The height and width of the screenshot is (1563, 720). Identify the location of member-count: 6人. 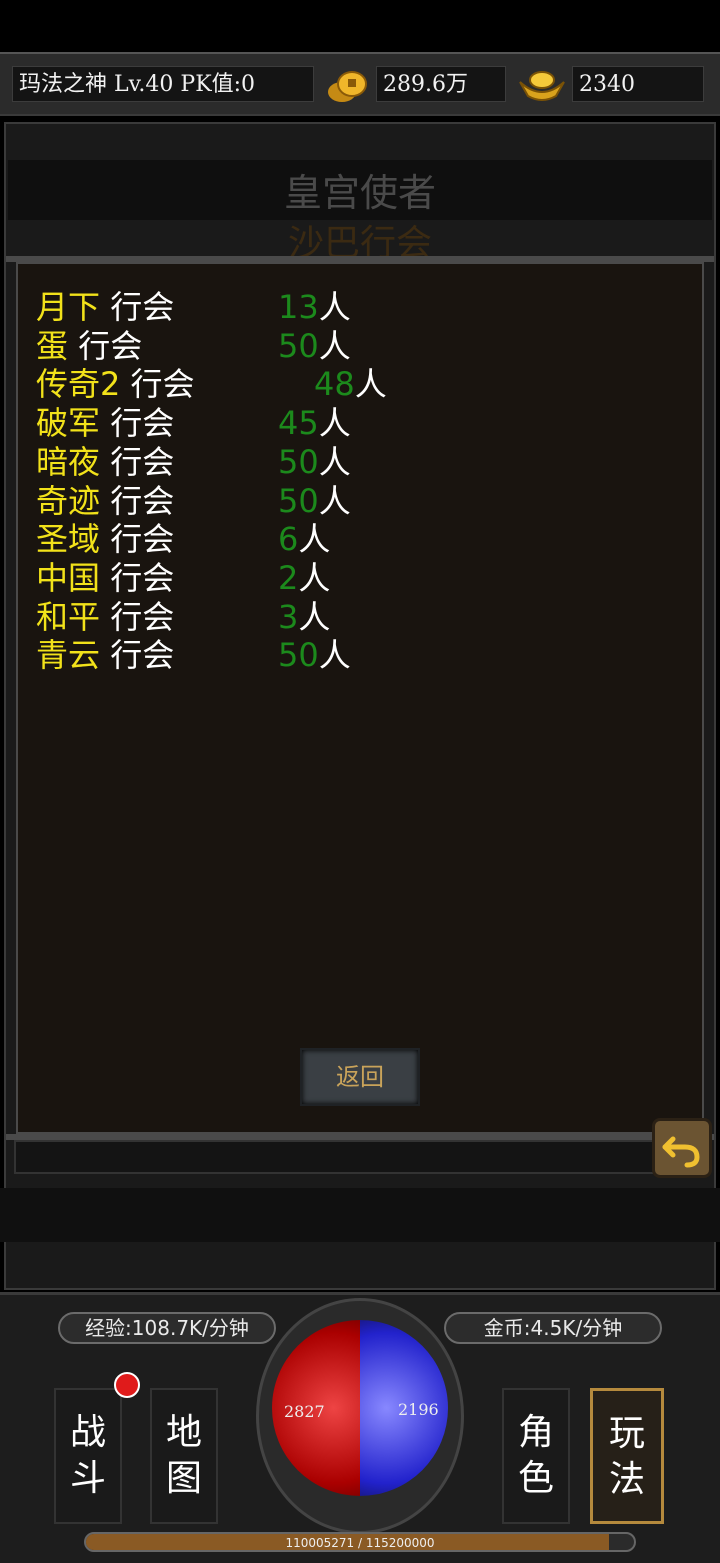
(304, 539).